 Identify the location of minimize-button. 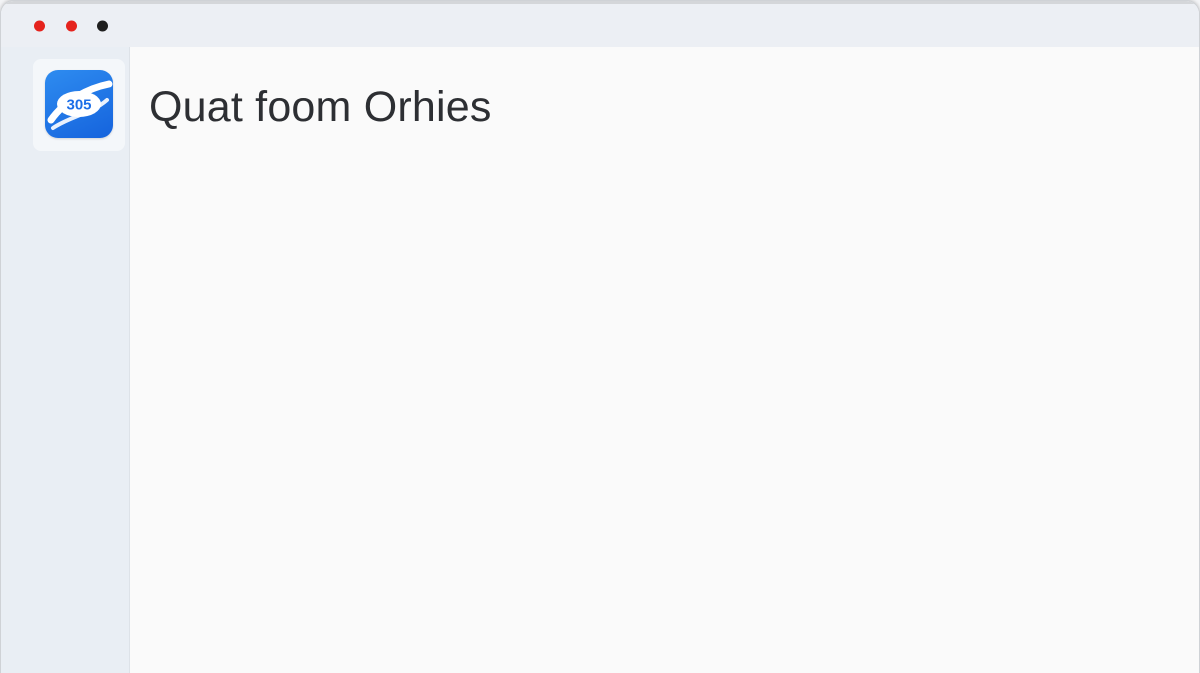
(71, 26).